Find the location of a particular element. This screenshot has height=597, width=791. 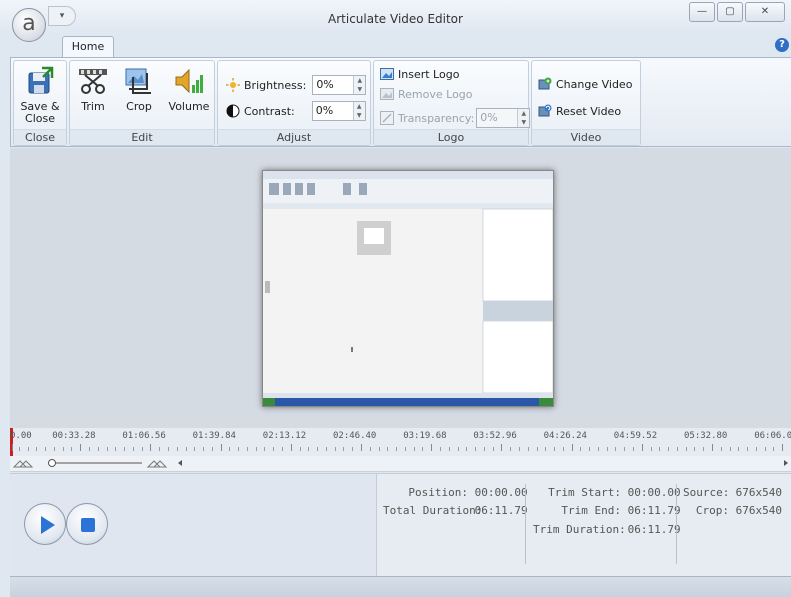

video-frame-thumbnail is located at coordinates (408, 288).